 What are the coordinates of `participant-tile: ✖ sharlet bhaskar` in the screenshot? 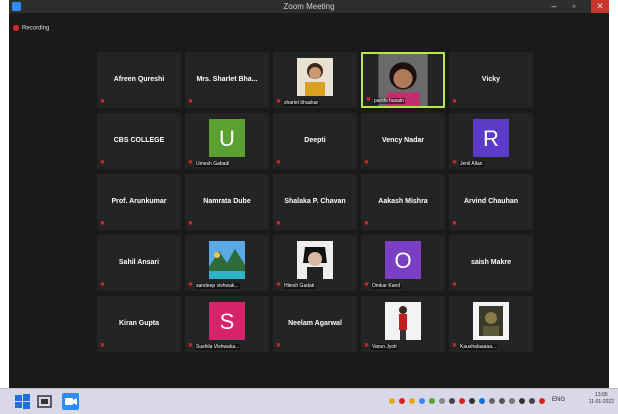 It's located at (315, 80).